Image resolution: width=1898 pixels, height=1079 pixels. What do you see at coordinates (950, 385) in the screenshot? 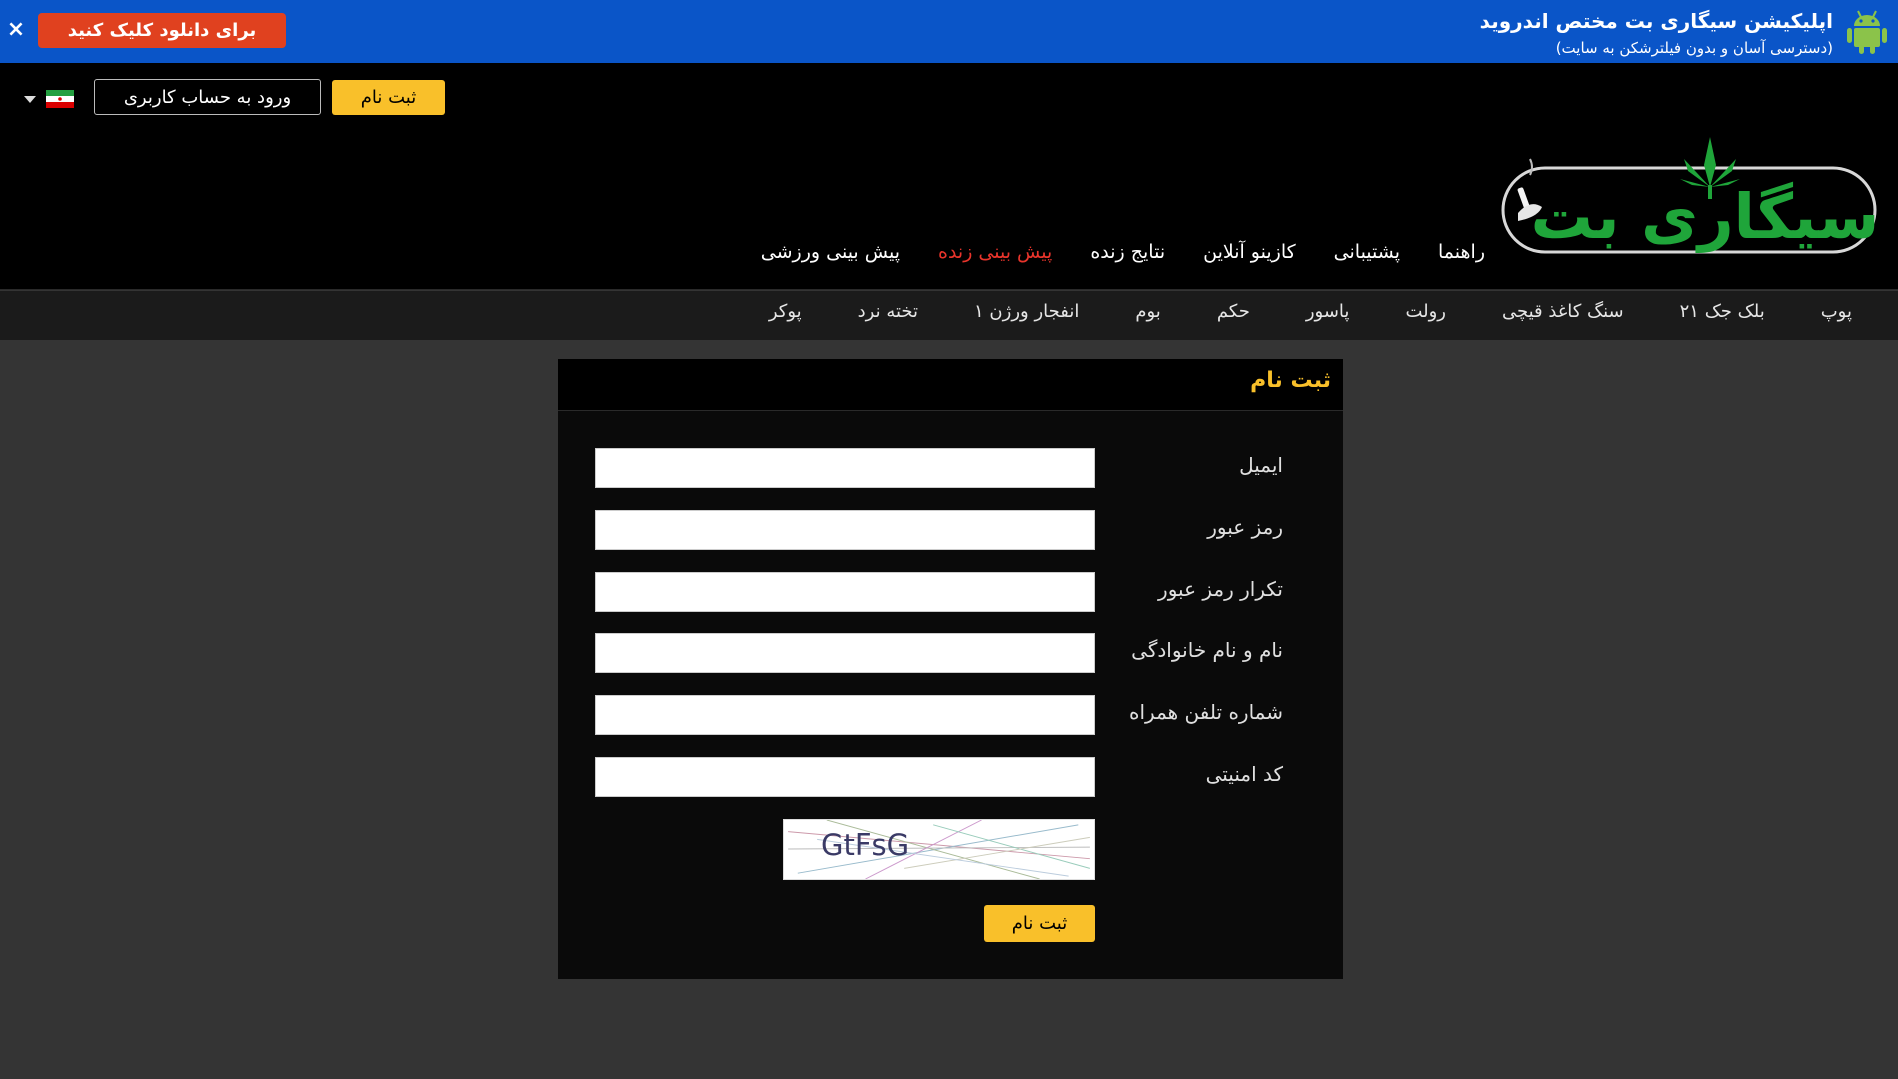
I see `panel-header: ثبت نام` at bounding box center [950, 385].